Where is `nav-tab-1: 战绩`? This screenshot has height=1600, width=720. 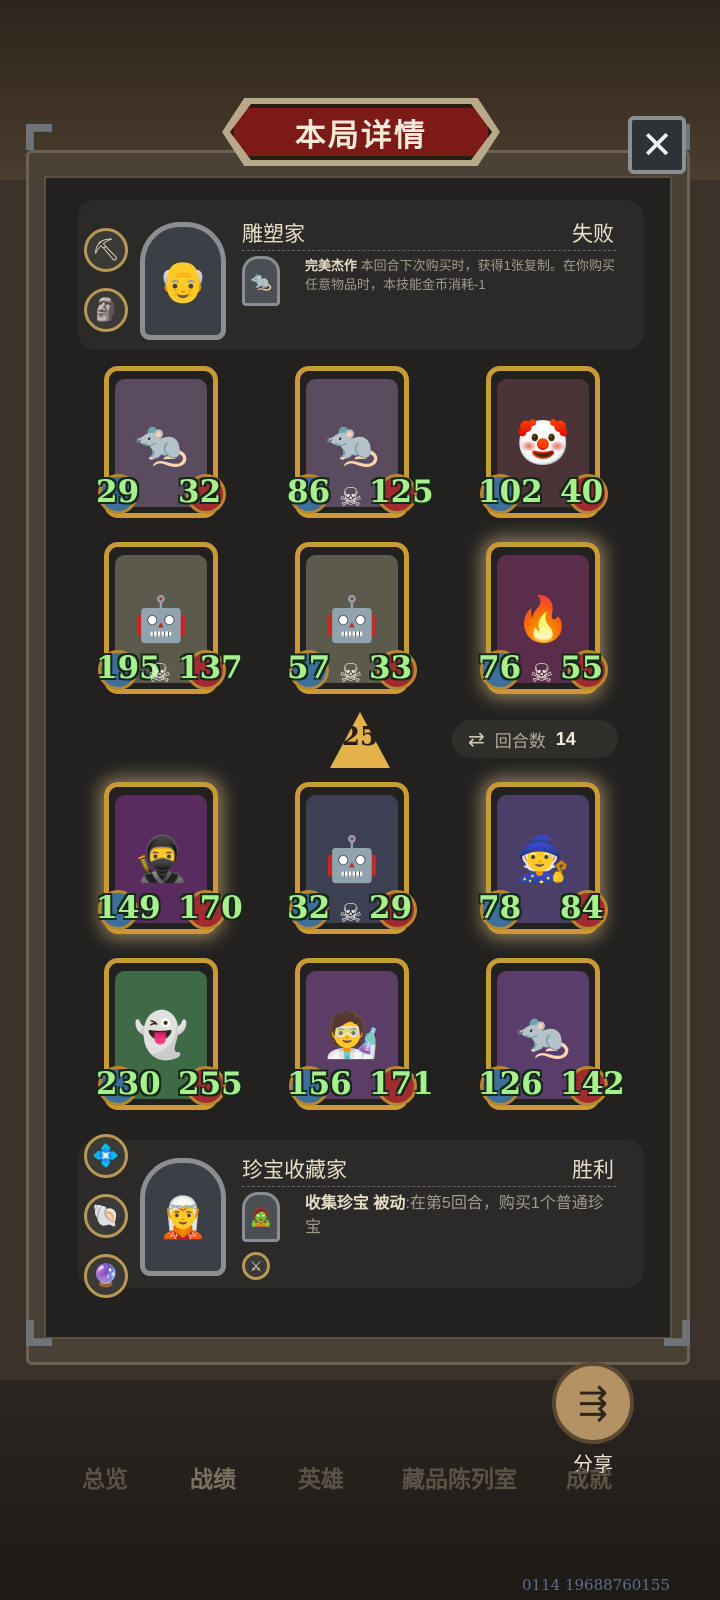 nav-tab-1: 战绩 is located at coordinates (213, 1477).